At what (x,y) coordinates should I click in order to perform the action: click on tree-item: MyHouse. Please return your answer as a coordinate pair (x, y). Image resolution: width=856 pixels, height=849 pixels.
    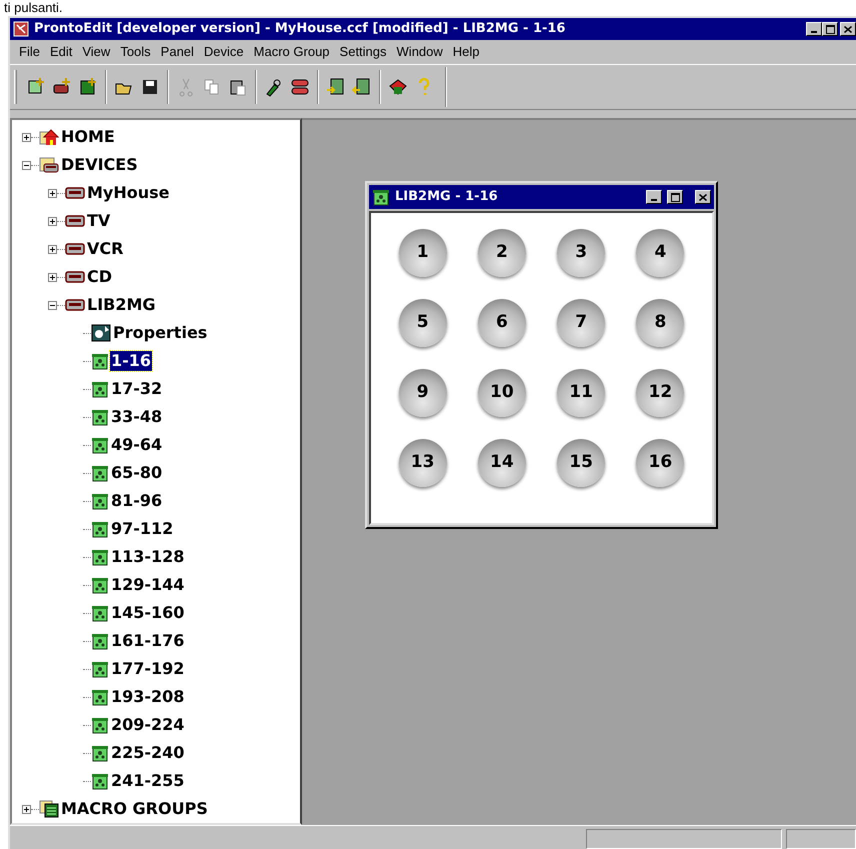
    Looking at the image, I should click on (128, 193).